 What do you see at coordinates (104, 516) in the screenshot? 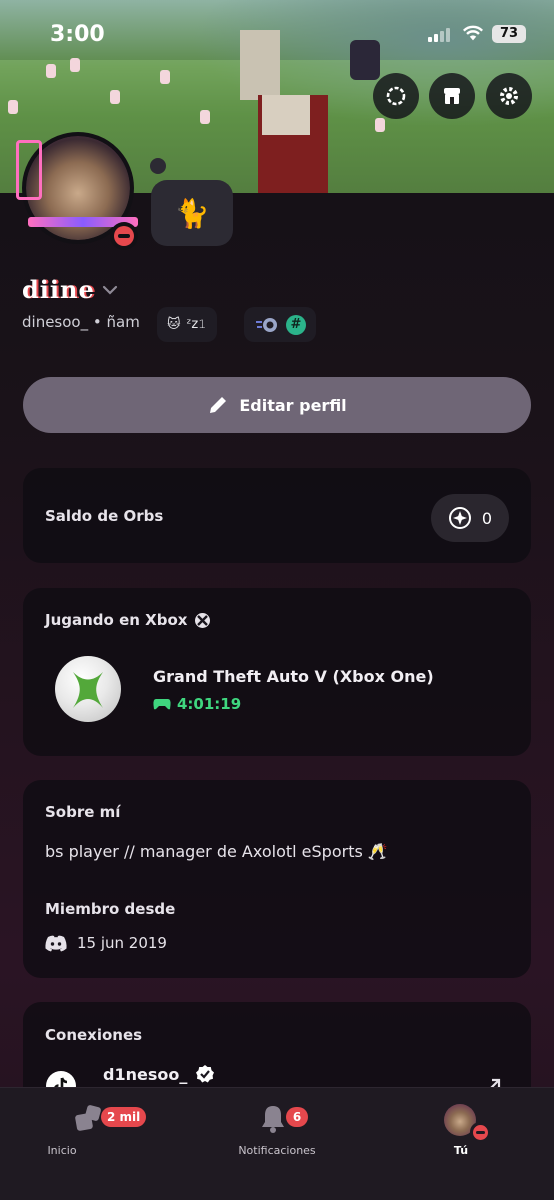
I see `orbs-title: Saldo de Orbs` at bounding box center [104, 516].